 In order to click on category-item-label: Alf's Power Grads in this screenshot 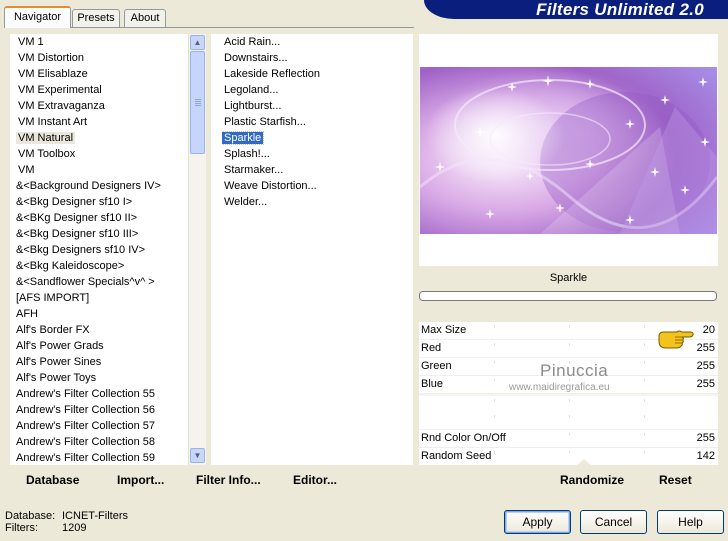, I will do `click(60, 346)`.